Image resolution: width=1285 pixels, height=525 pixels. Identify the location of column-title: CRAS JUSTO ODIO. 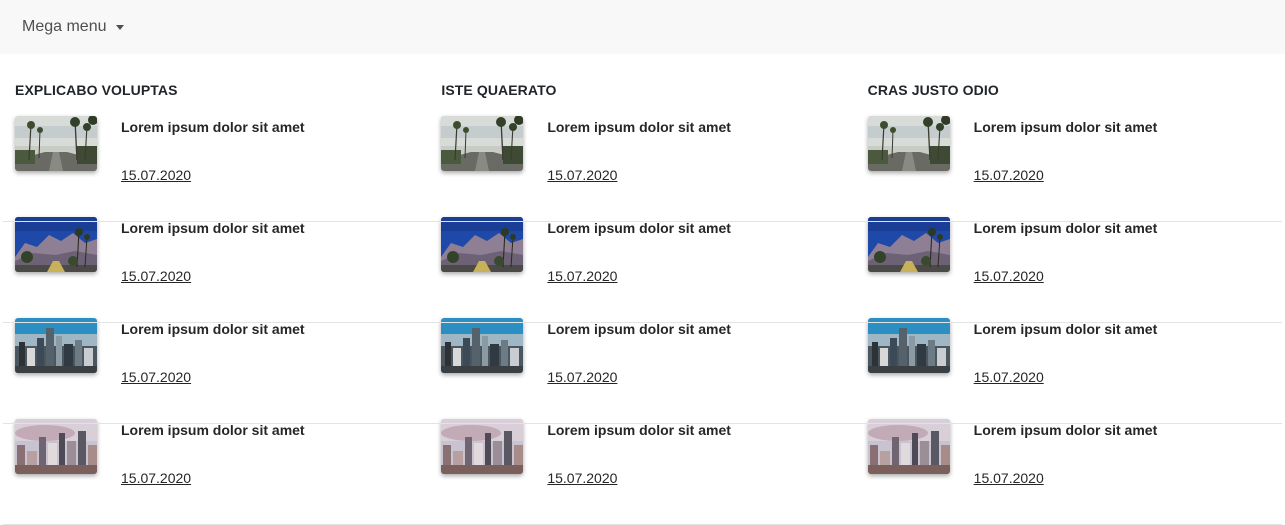
(933, 90).